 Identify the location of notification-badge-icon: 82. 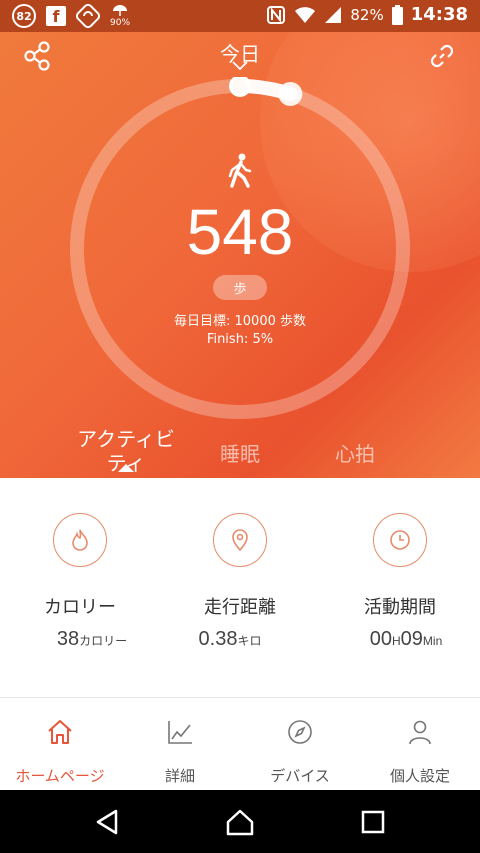
(24, 16).